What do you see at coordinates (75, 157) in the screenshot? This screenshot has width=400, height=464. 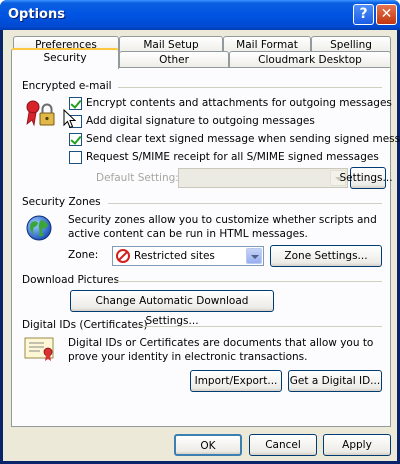 I see `request-smime-receipt-checkbox` at bounding box center [75, 157].